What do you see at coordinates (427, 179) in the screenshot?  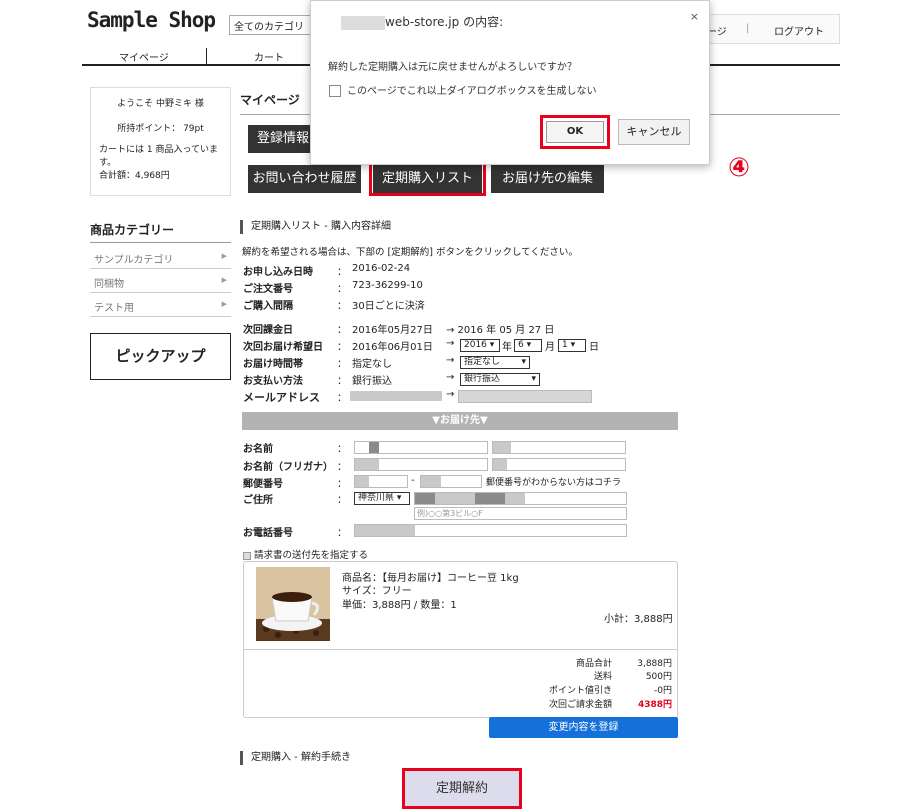 I see `subscription-list-button: 定期購入リスト` at bounding box center [427, 179].